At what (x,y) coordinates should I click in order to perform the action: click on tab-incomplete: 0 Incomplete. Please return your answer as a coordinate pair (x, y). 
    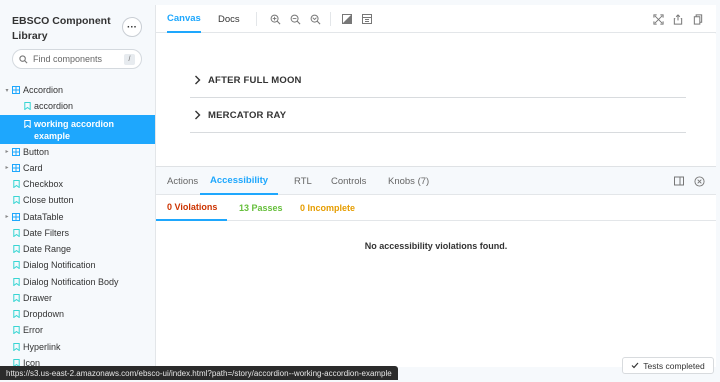
    Looking at the image, I should click on (327, 208).